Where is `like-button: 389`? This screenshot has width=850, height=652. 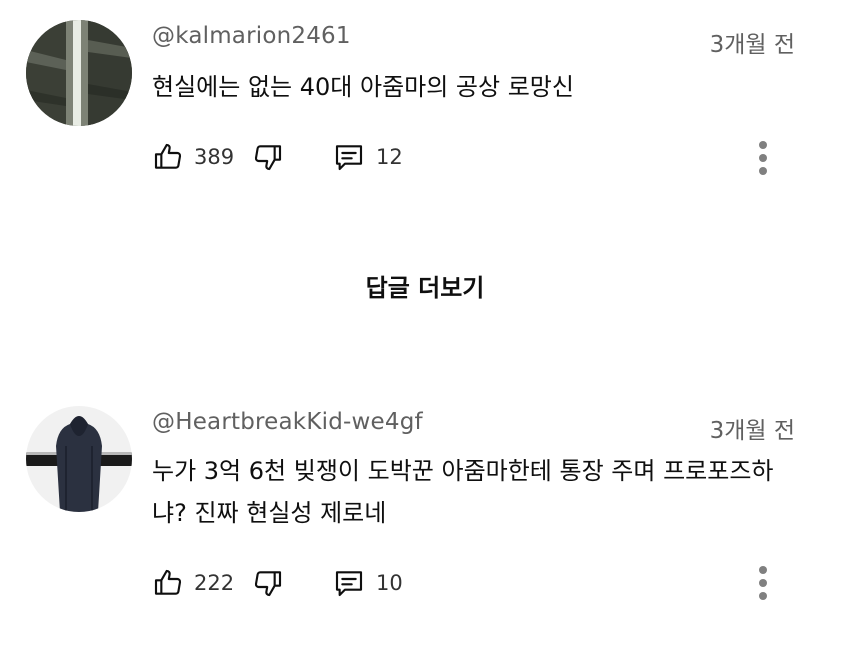 like-button: 389 is located at coordinates (202, 157).